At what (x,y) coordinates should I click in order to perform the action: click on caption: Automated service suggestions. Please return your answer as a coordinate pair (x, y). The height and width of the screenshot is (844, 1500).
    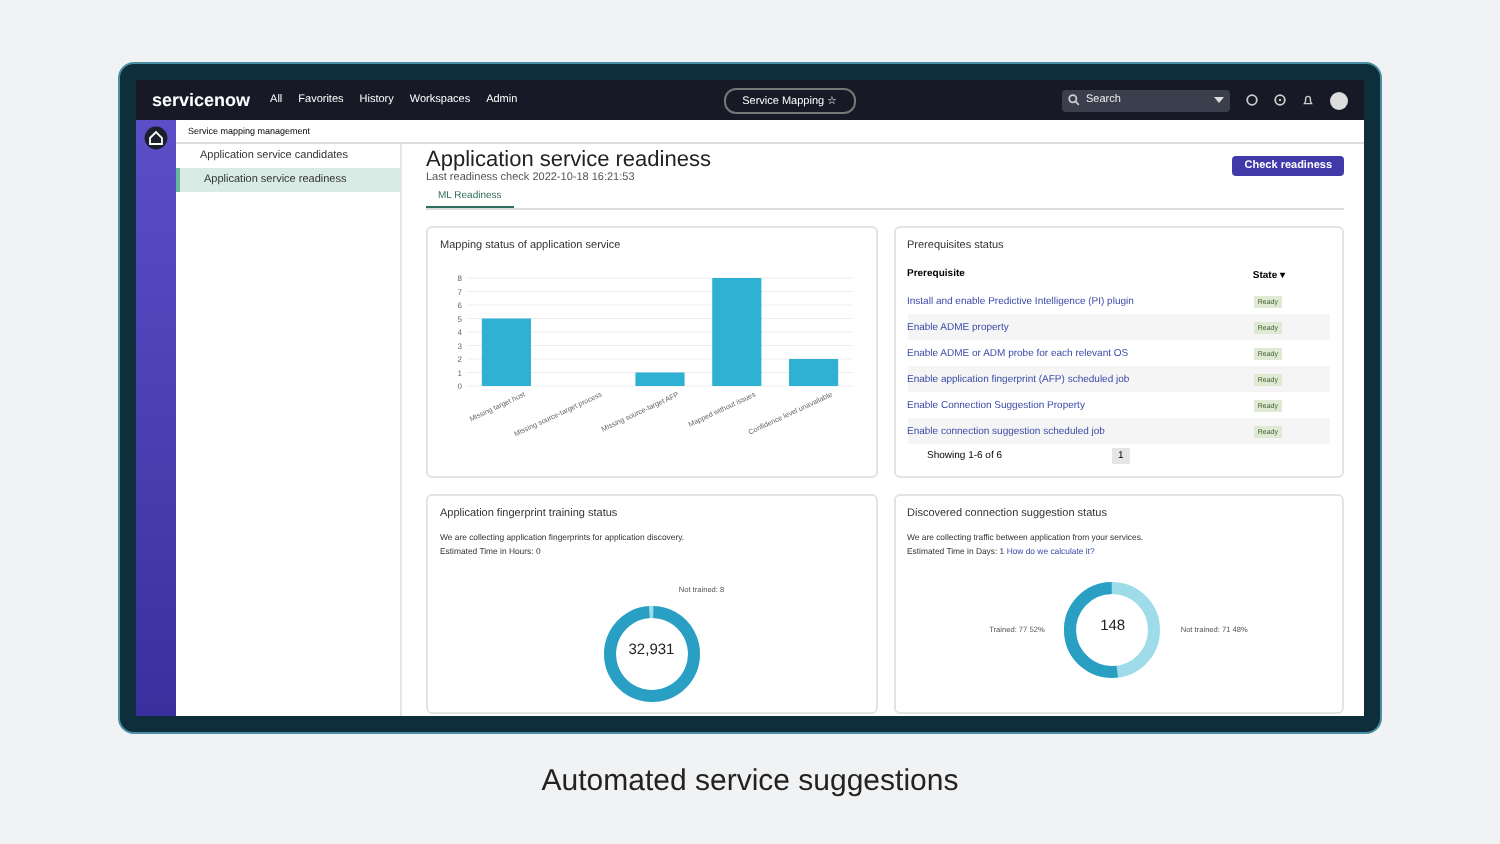
    Looking at the image, I should click on (750, 781).